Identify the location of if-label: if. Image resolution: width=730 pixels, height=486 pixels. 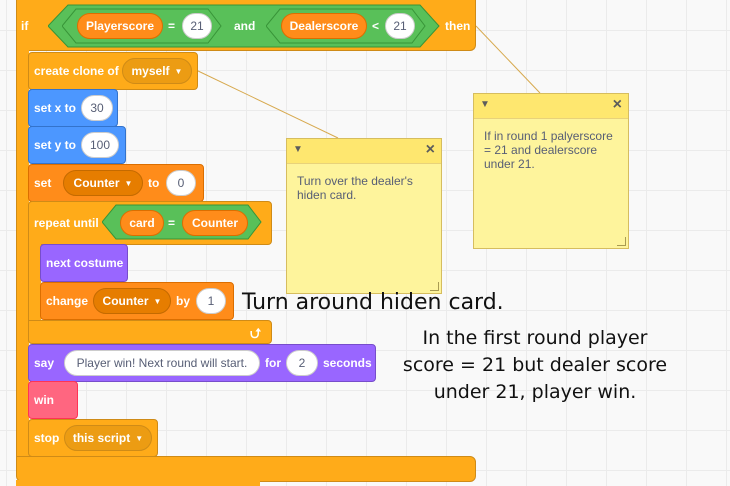
(25, 26).